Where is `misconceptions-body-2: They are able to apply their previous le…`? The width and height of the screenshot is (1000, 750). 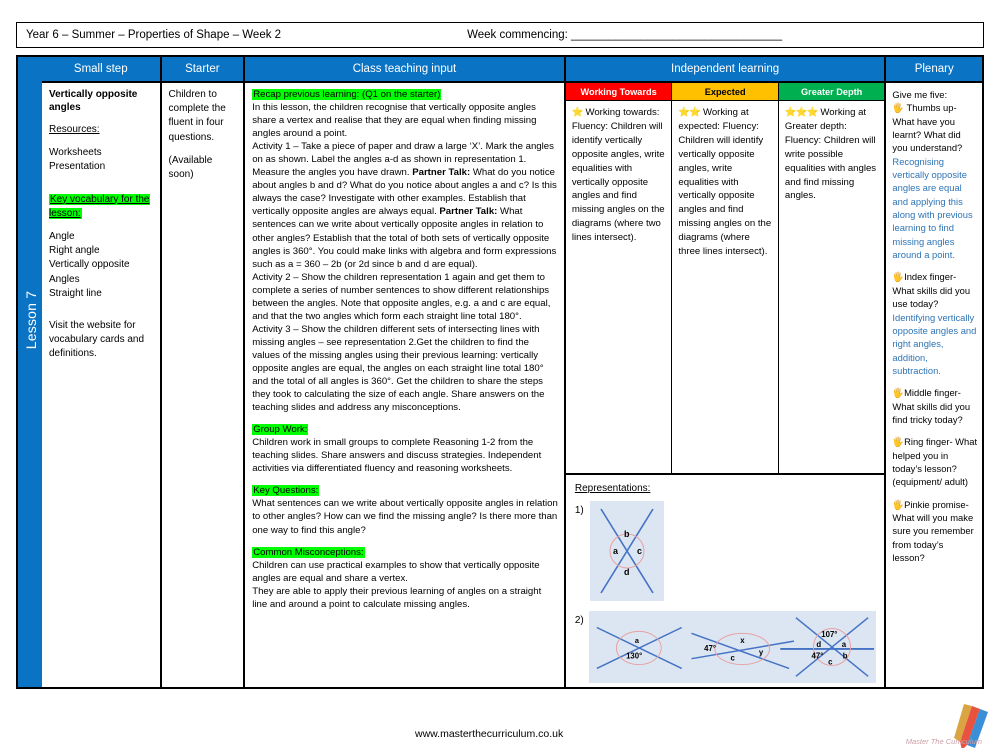
misconceptions-body-2: They are able to apply their previous le… is located at coordinates (397, 597).